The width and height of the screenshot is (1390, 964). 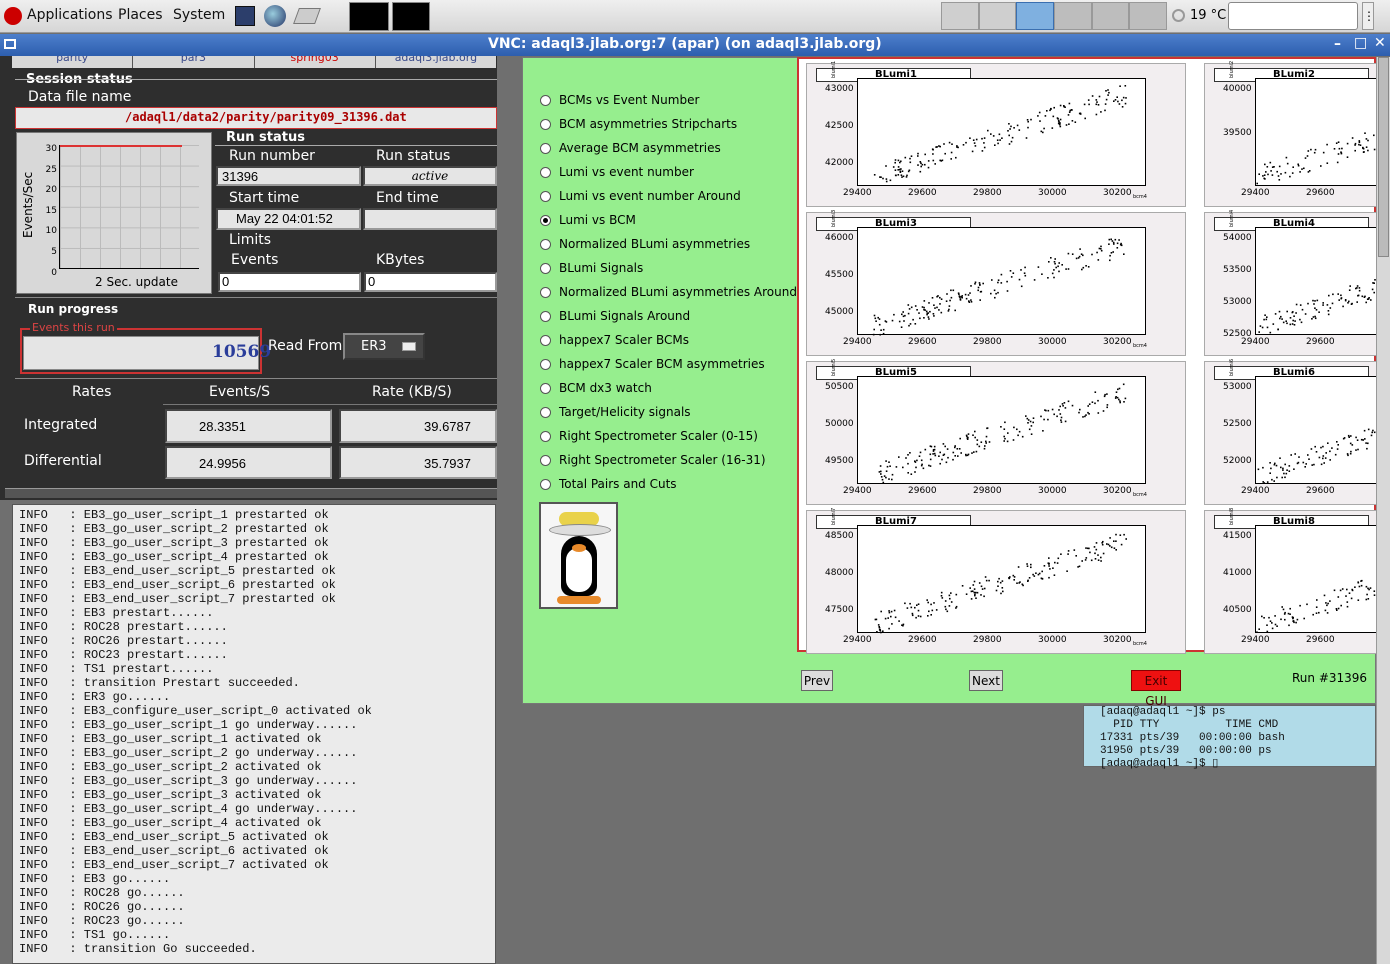 What do you see at coordinates (630, 148) in the screenshot?
I see `plot-option: Average BCM asymmetries` at bounding box center [630, 148].